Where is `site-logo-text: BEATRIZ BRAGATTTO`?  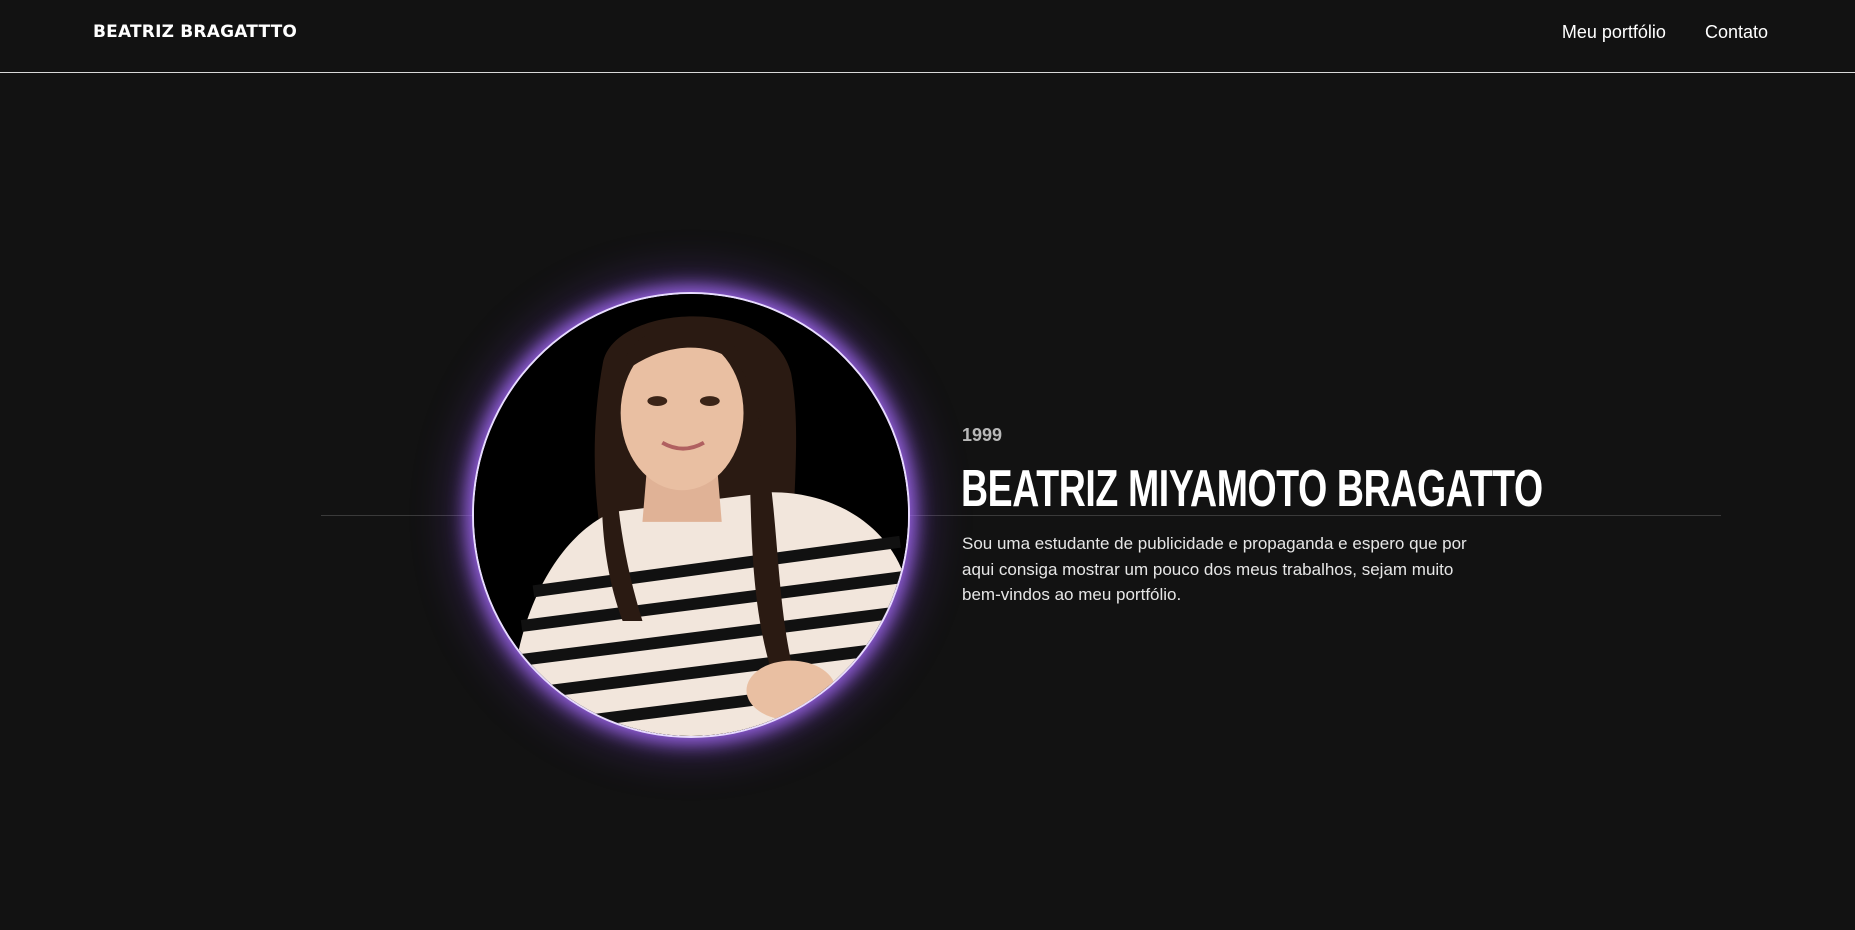 site-logo-text: BEATRIZ BRAGATTTO is located at coordinates (195, 32).